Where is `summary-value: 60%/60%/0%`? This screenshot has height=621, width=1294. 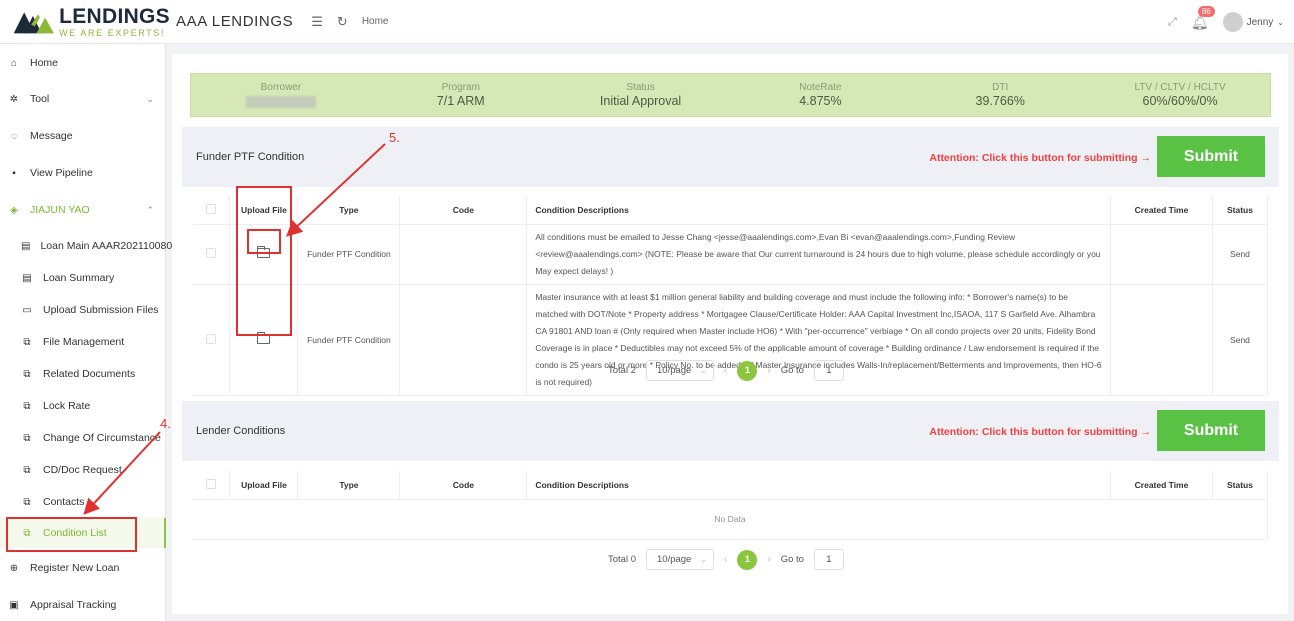
summary-value: 60%/60%/0% is located at coordinates (1180, 101).